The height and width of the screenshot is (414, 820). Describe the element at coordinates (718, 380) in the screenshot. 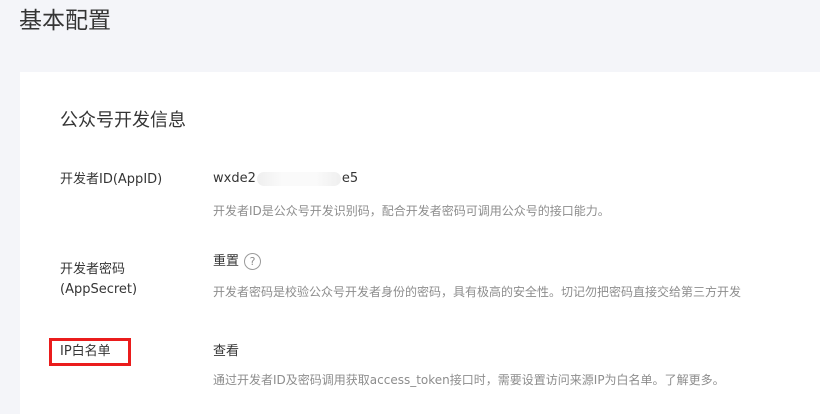

I see `ip-whitelist-description-end: 。` at that location.